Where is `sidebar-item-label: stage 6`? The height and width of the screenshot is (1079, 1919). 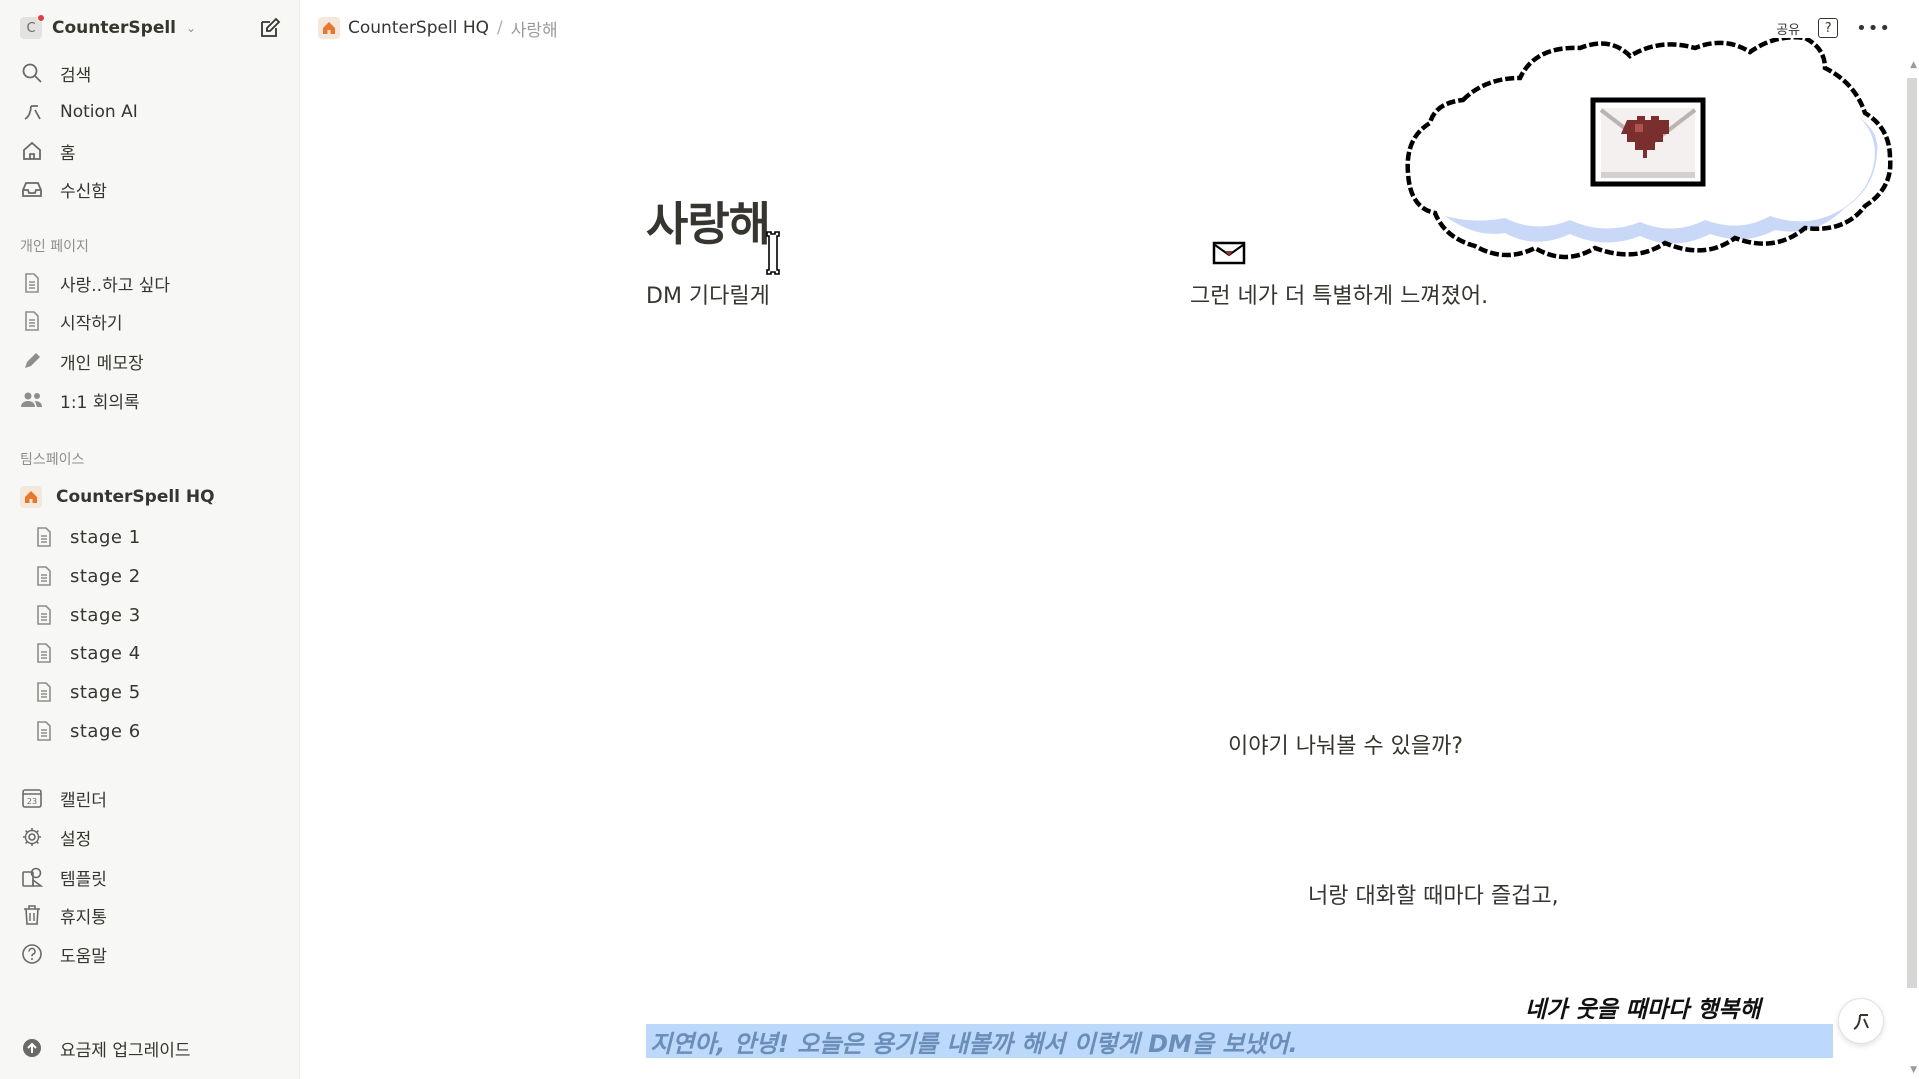 sidebar-item-label: stage 6 is located at coordinates (105, 731).